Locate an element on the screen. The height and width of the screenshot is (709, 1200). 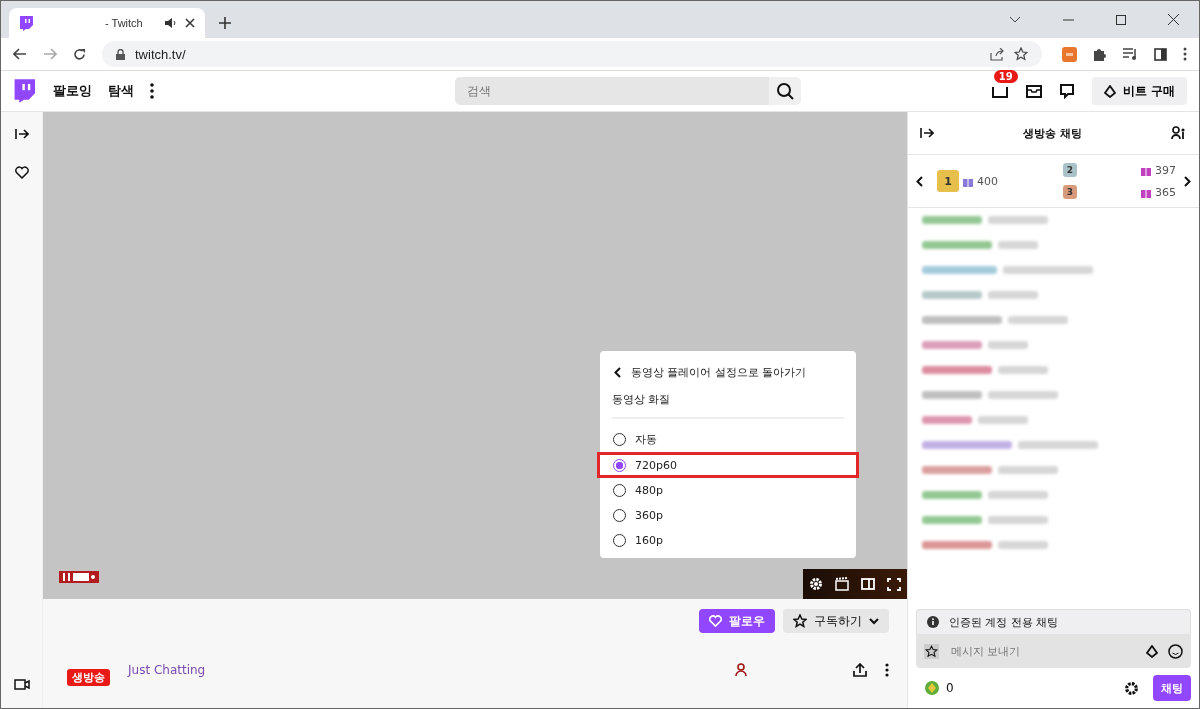
media-icon is located at coordinates (1130, 54).